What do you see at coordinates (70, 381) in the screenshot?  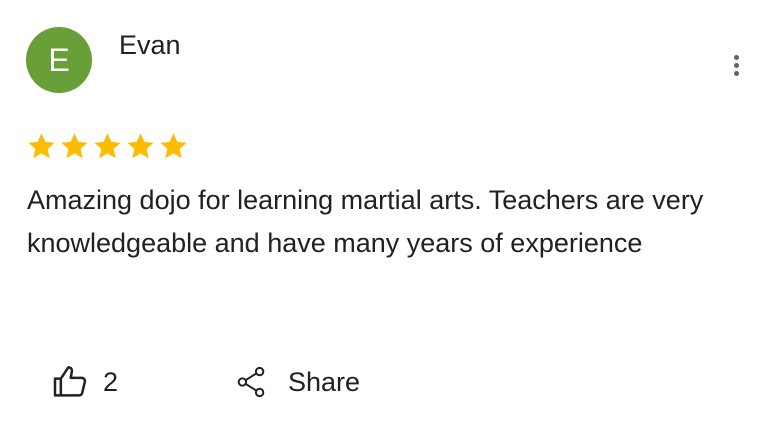 I see `thumb-up-outline-icon` at bounding box center [70, 381].